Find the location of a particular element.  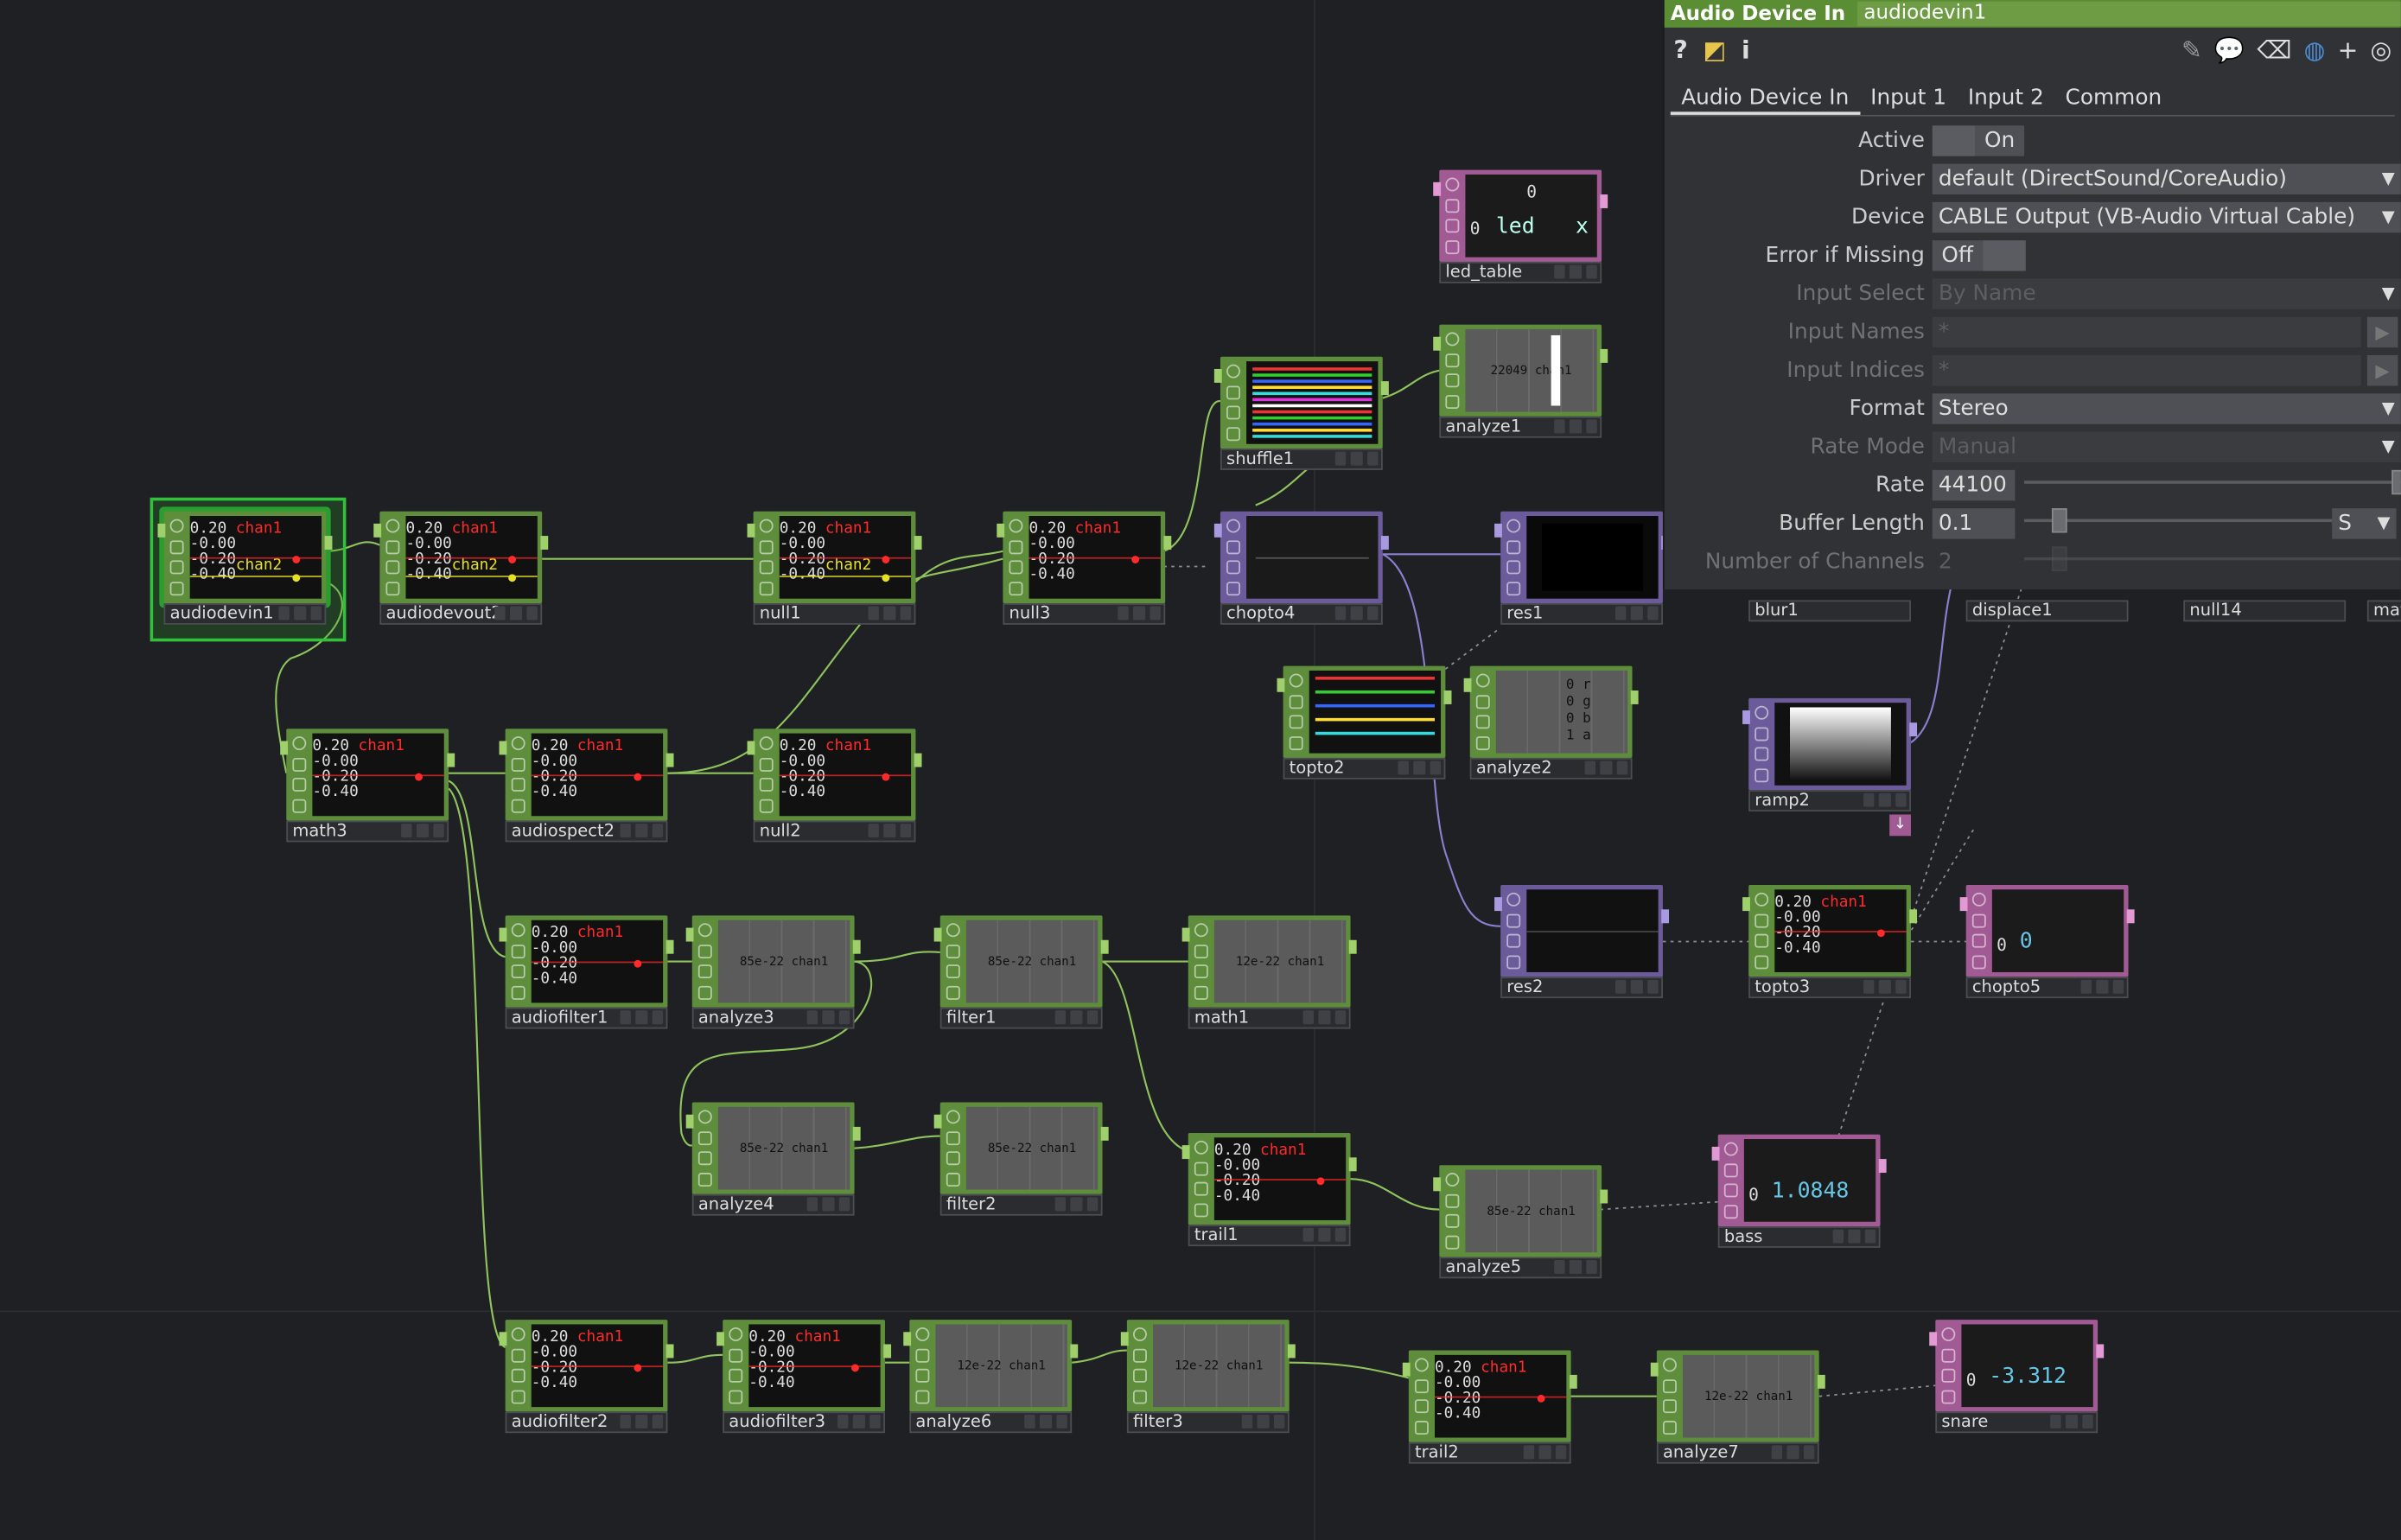

node-name: audiodevin1 is located at coordinates (245, 614).